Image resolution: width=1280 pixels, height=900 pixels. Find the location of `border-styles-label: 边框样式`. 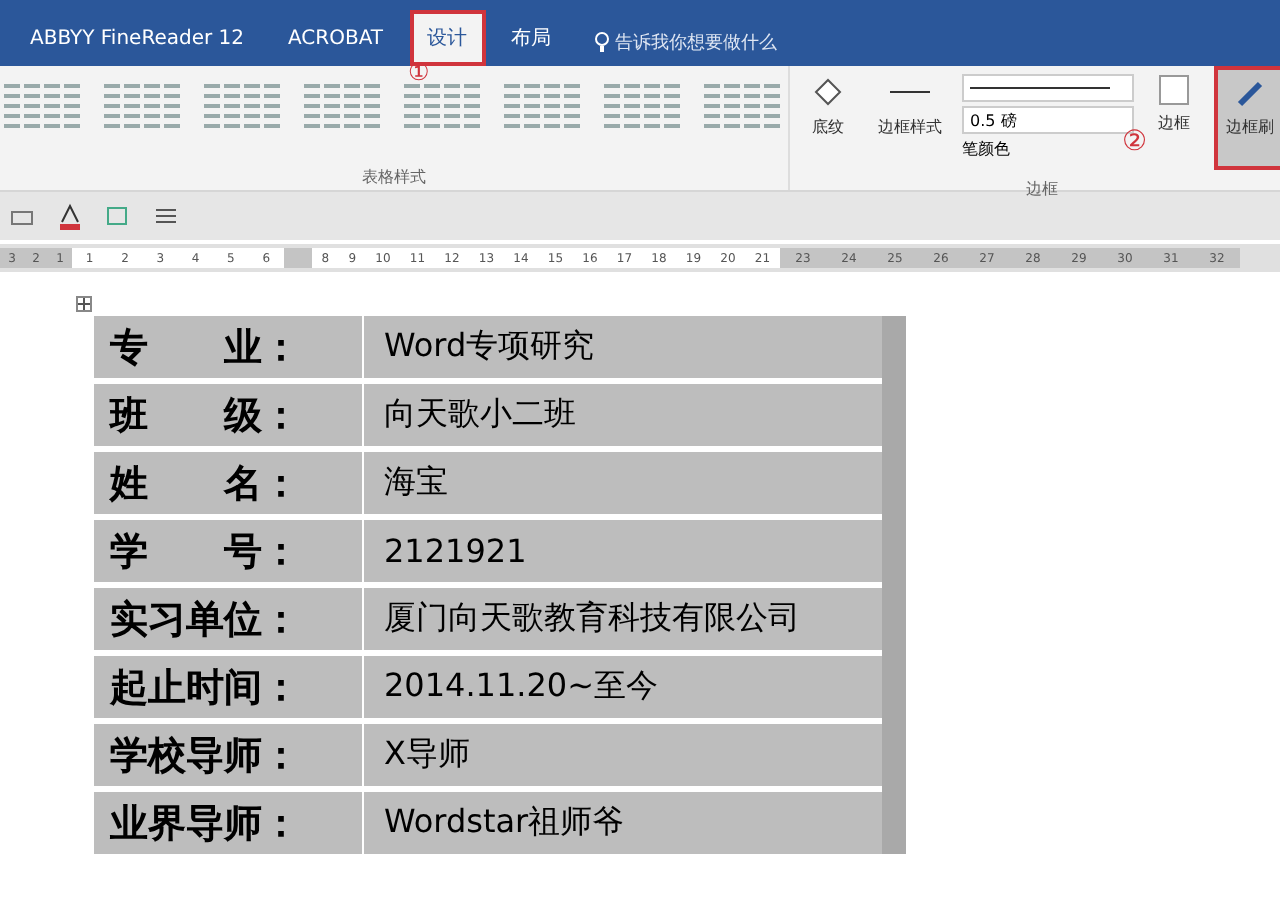

border-styles-label: 边框样式 is located at coordinates (910, 127).